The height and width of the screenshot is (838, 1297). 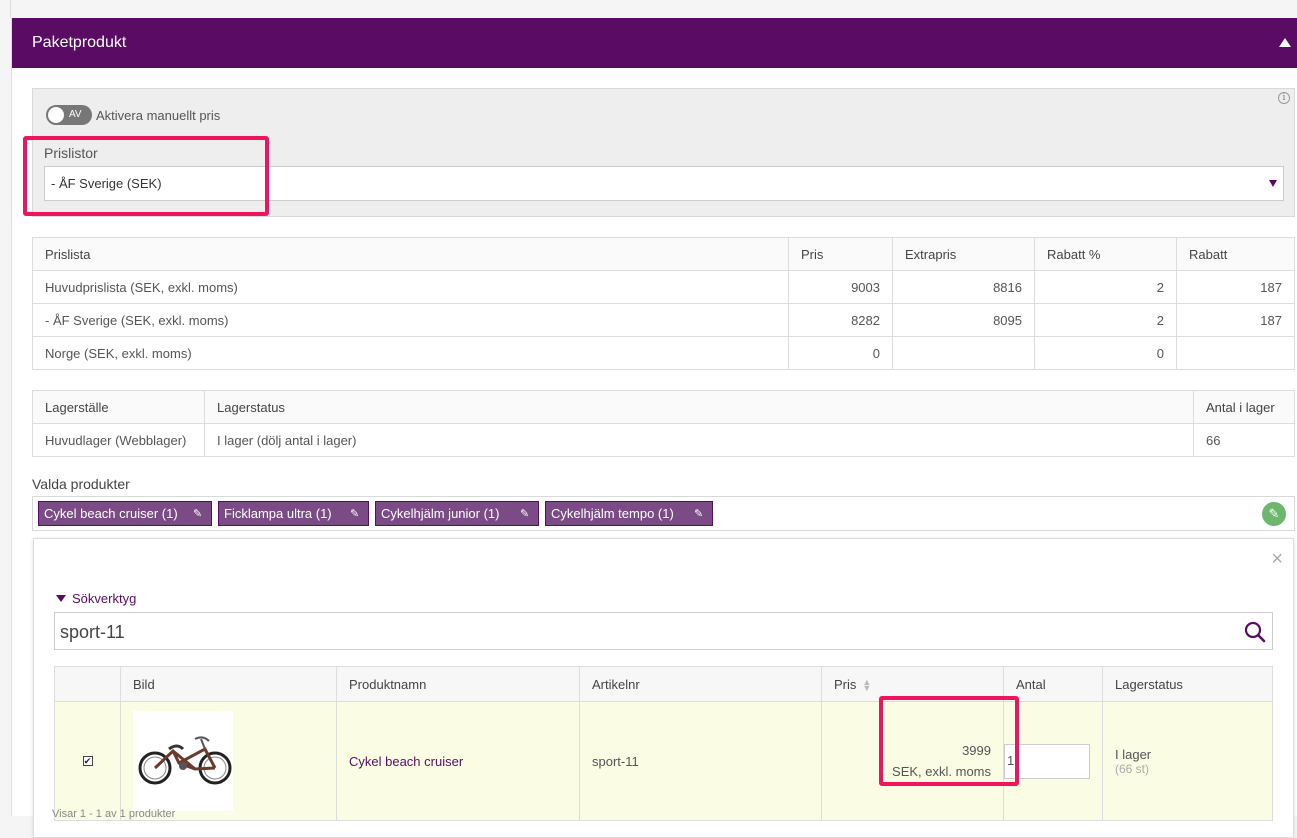 I want to click on product-tag: Cykelhjälm junior (1) ✎, so click(x=457, y=513).